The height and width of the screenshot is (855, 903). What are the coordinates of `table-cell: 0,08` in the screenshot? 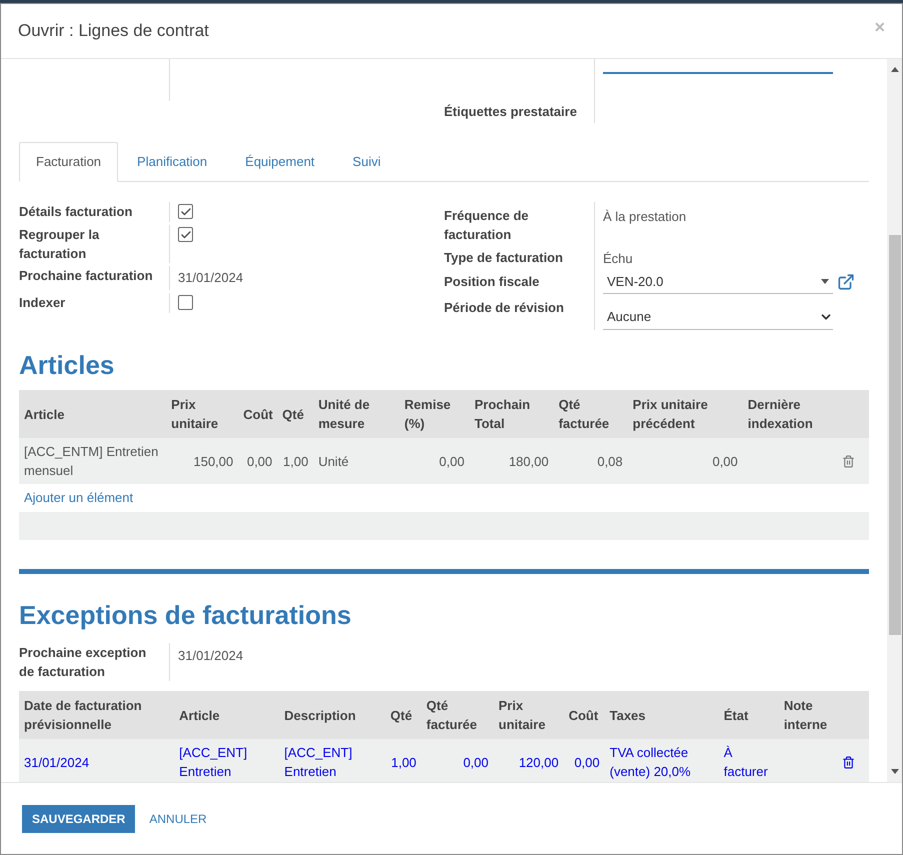 It's located at (610, 461).